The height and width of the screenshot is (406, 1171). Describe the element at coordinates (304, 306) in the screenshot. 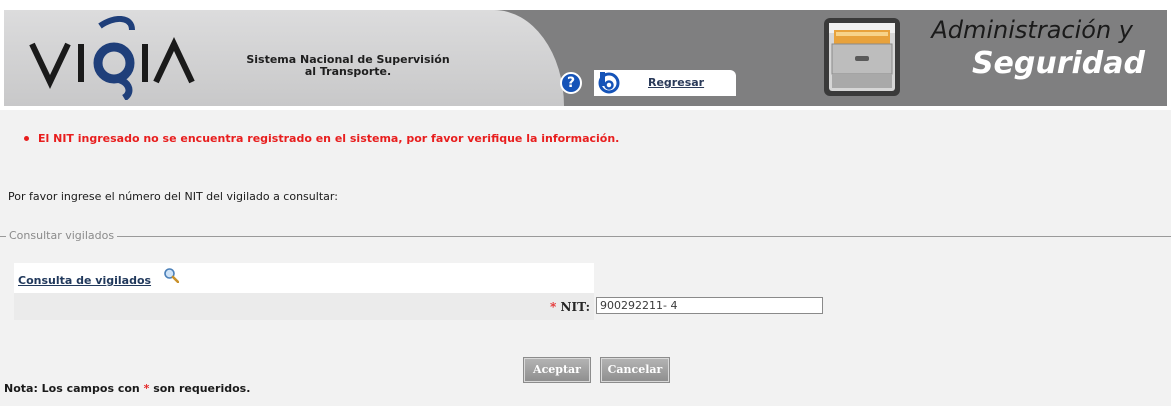

I see `nit-row: * NIT:` at that location.